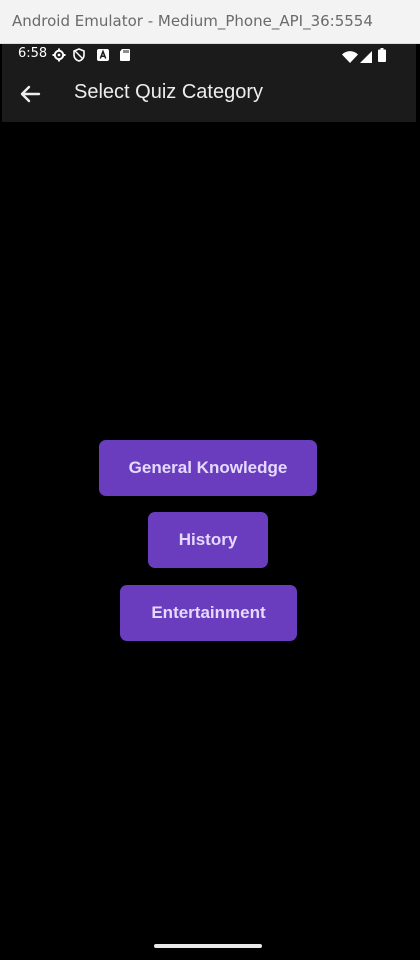 This screenshot has width=420, height=960. I want to click on app-bar: Select Quiz Category, so click(209, 94).